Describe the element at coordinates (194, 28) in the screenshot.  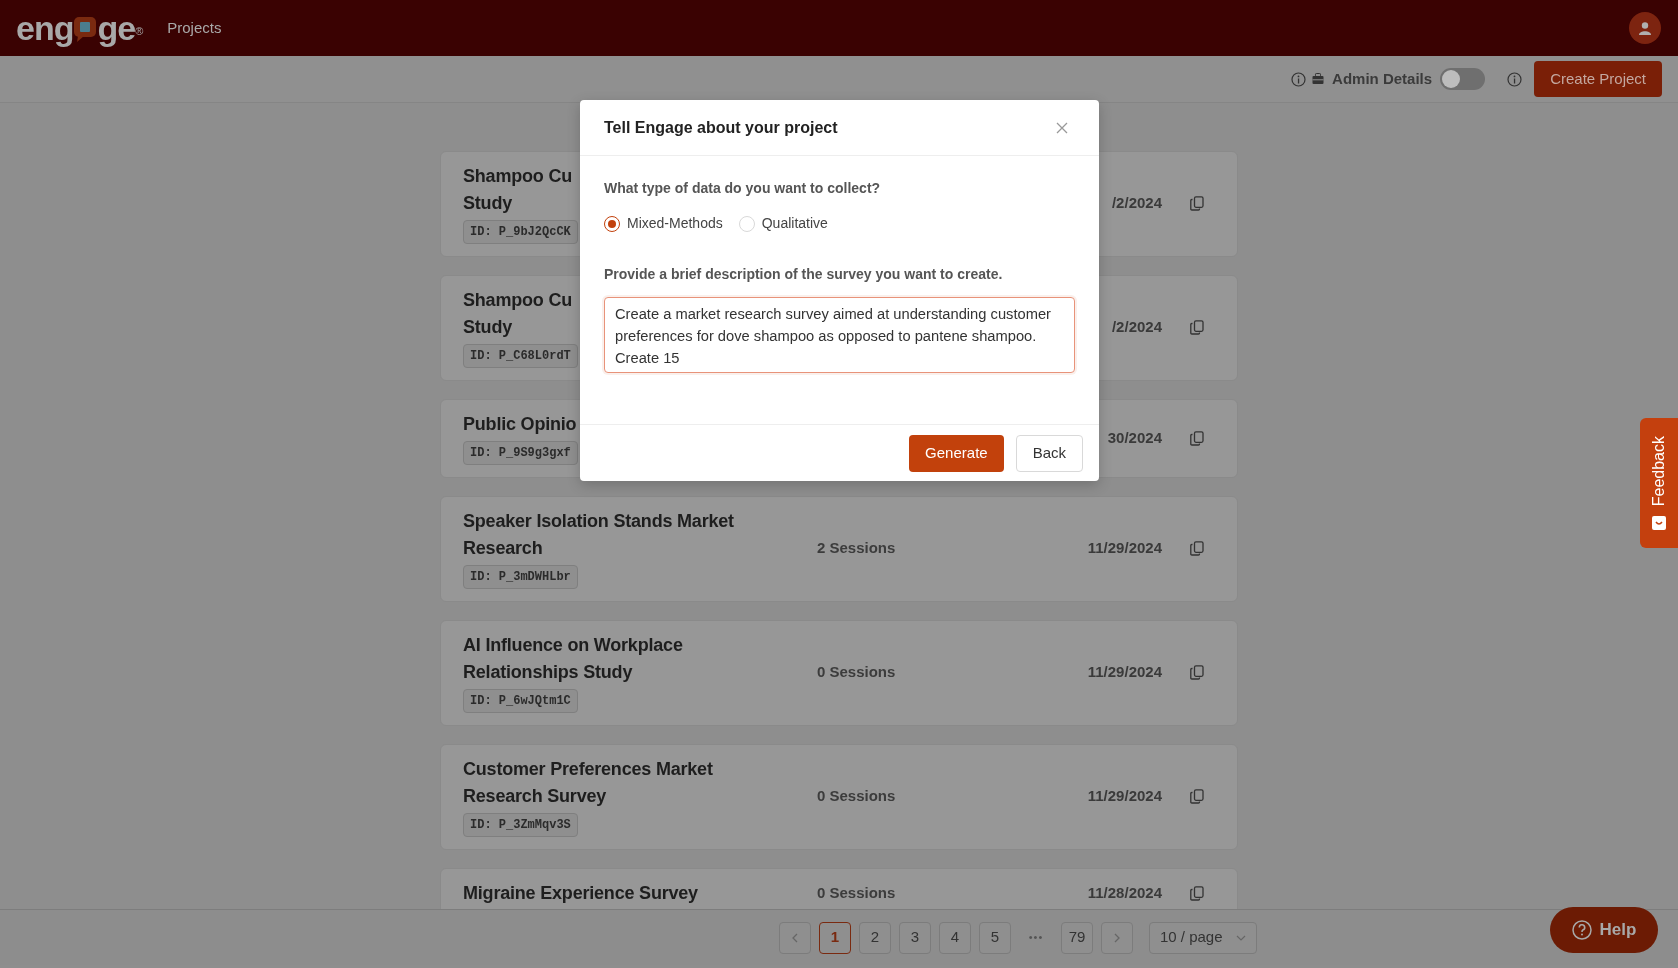
I see `nav-link: Projects` at that location.